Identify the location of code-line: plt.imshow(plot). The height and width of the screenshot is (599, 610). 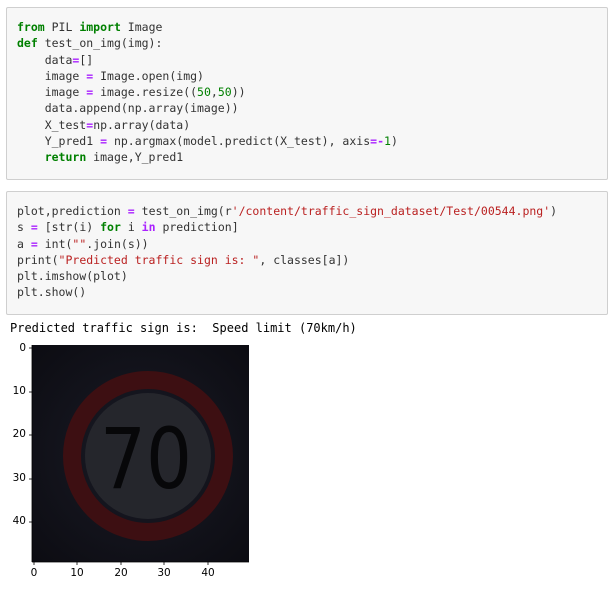
(307, 276).